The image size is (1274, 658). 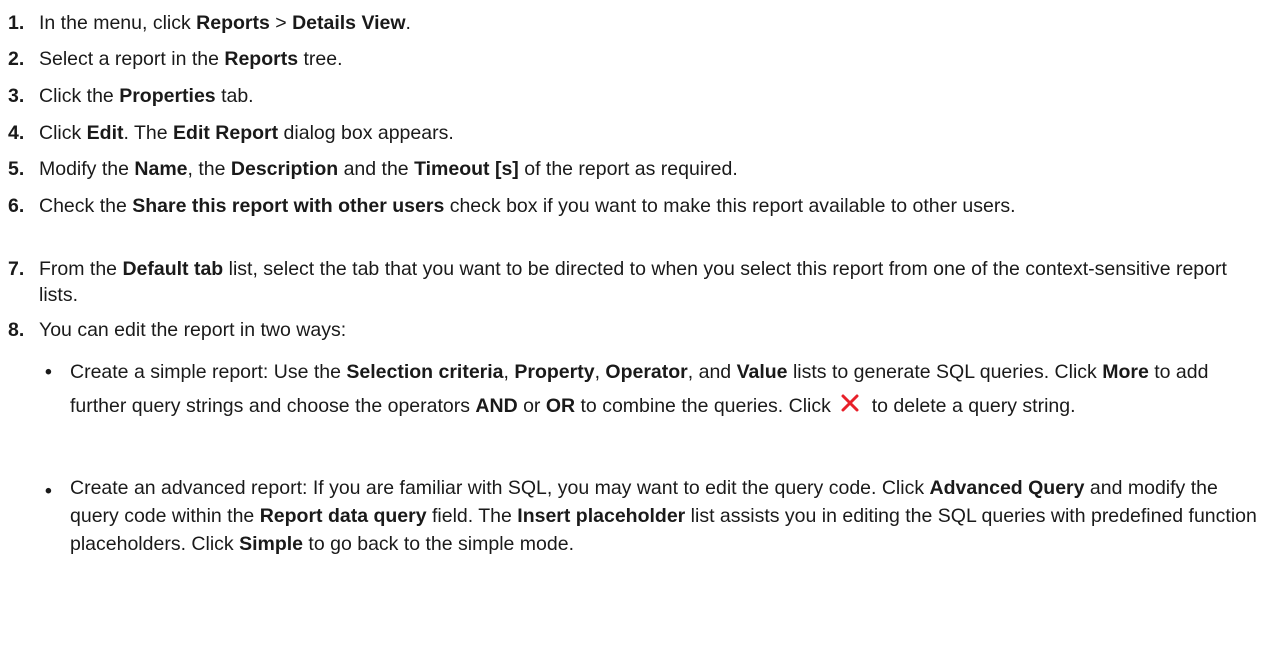 I want to click on step-number: 7., so click(x=16, y=269).